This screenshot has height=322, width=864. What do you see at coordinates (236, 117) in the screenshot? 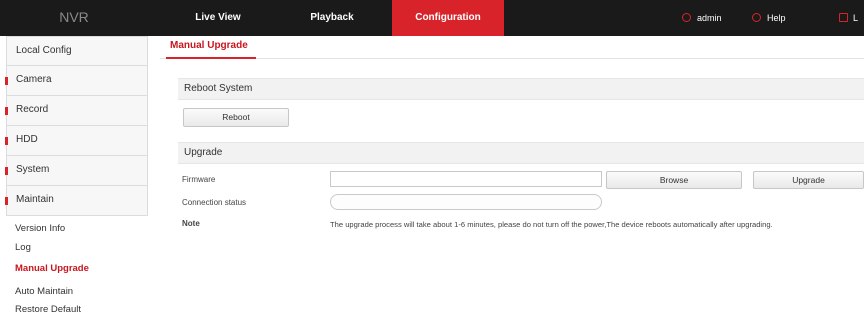
I see `reboot-button: Reboot` at bounding box center [236, 117].